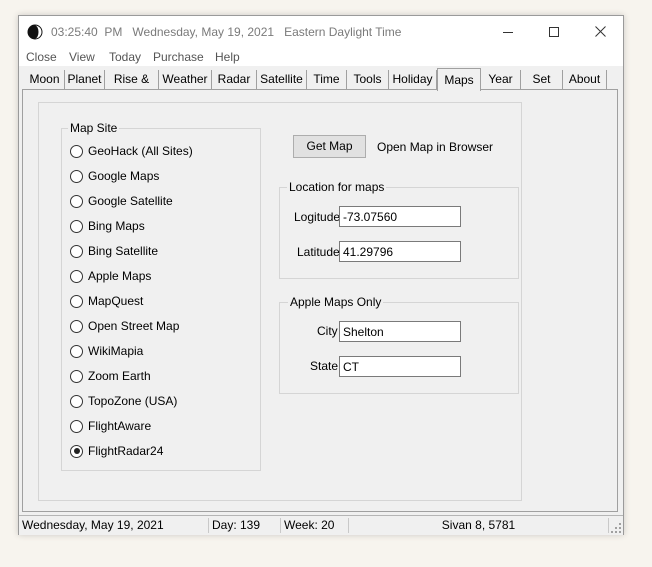 The image size is (652, 567). Describe the element at coordinates (131, 151) in the screenshot. I see `radio-geohack: GeoHack (All Sites)` at that location.